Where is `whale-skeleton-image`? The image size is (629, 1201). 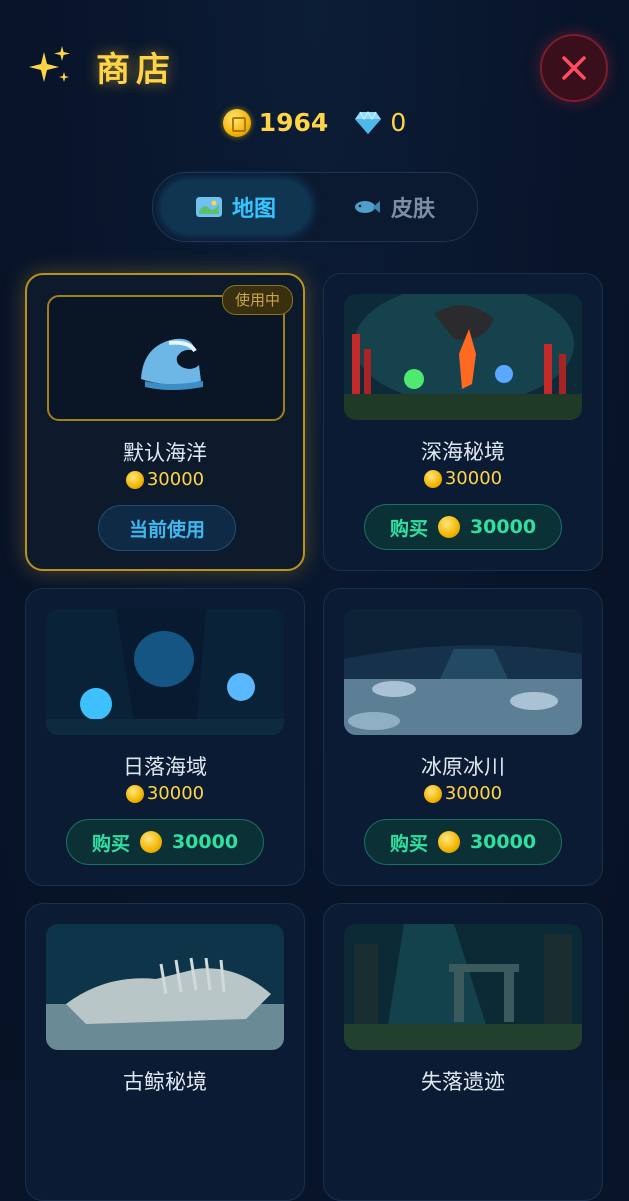 whale-skeleton-image is located at coordinates (165, 987).